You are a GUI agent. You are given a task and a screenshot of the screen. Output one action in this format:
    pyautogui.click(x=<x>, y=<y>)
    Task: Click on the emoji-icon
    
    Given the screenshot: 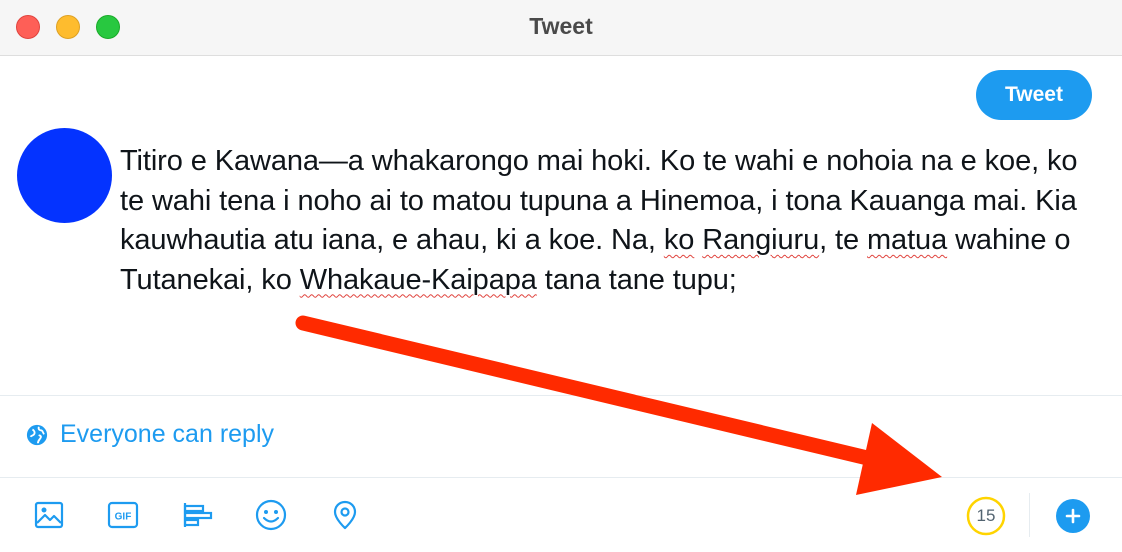 What is the action you would take?
    pyautogui.click(x=271, y=515)
    